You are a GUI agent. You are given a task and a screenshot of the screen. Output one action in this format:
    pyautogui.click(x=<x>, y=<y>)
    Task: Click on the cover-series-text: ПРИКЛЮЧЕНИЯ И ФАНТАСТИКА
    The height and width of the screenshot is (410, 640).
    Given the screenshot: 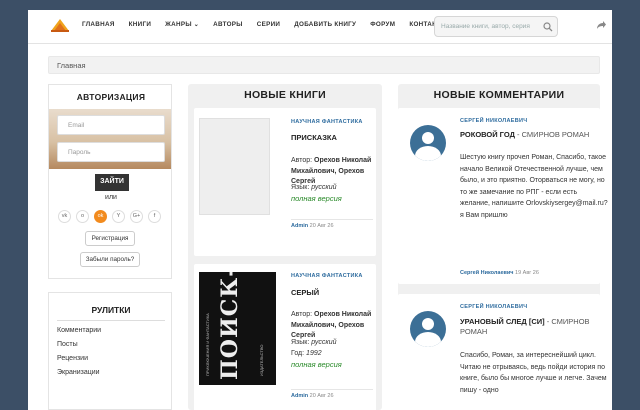 What is the action you would take?
    pyautogui.click(x=207, y=344)
    